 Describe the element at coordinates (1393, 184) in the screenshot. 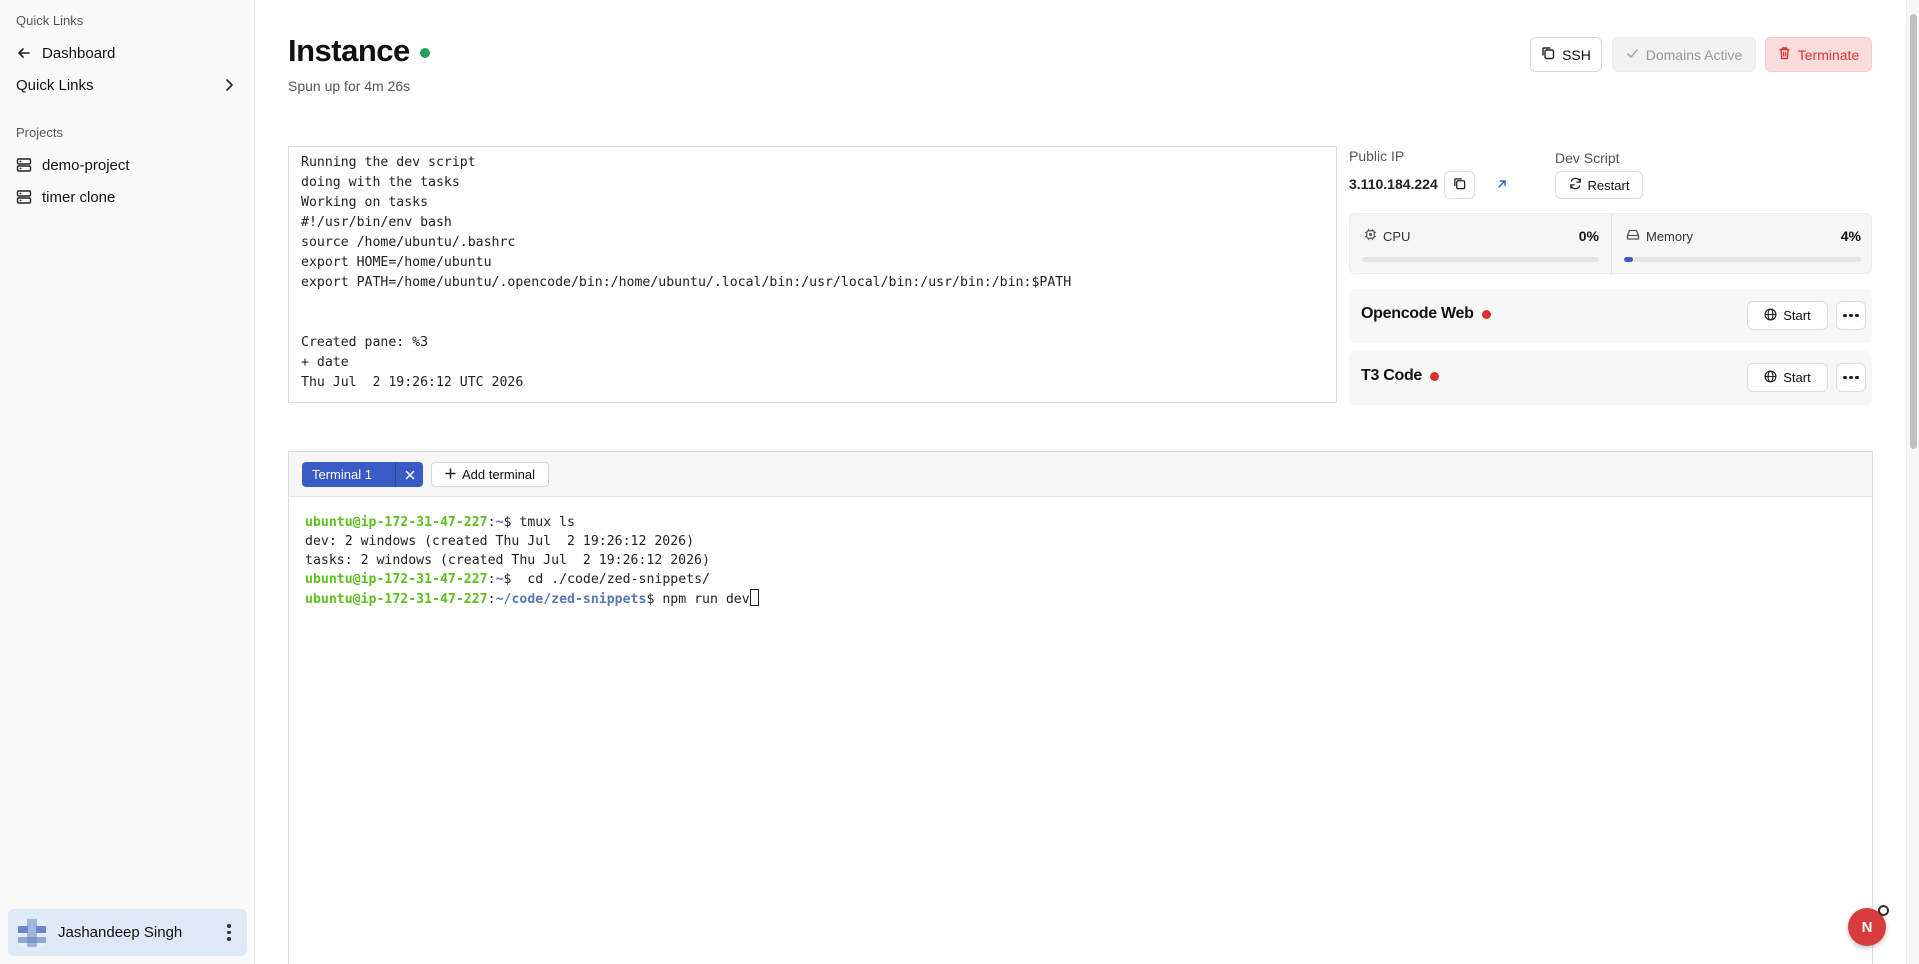

I see `public-ip-value: 3.110.184.224` at that location.